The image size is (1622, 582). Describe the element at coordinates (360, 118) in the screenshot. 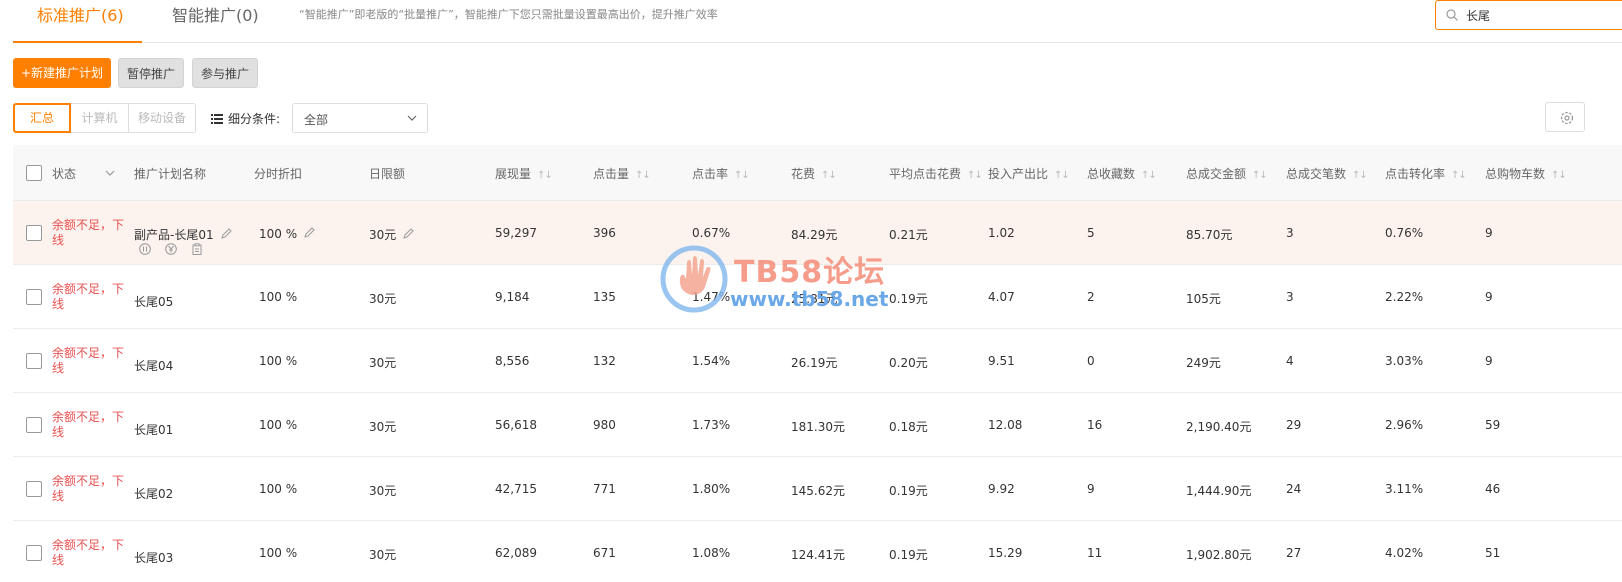

I see `filter-select: 全部` at that location.